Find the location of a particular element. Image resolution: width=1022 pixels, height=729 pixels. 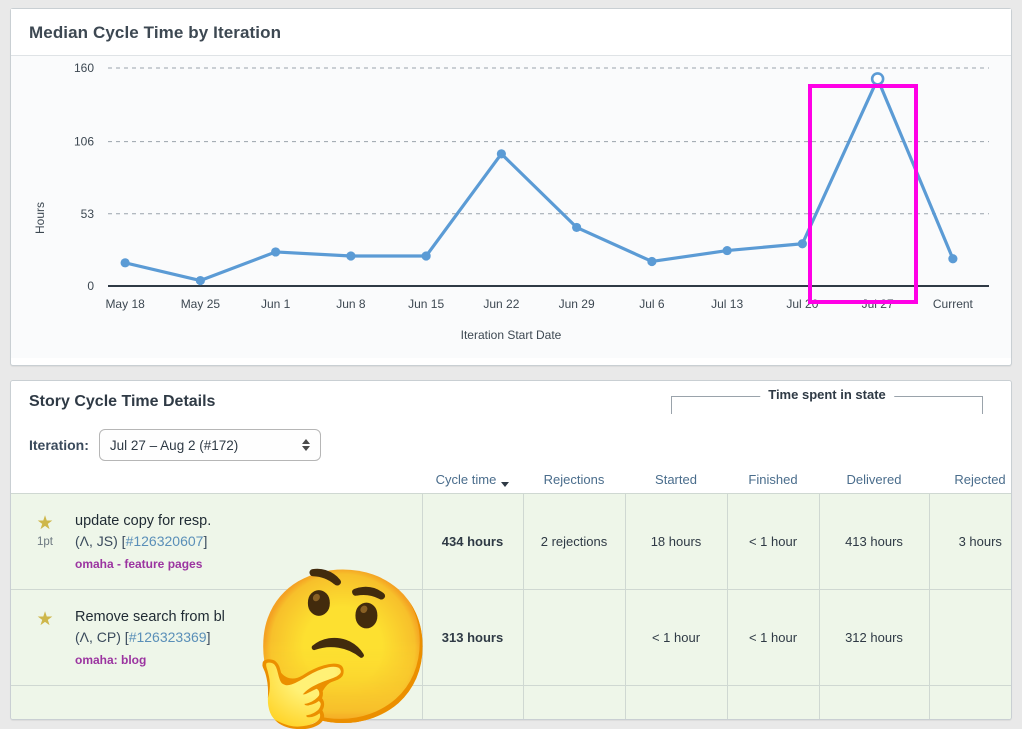

column-header-label: Started is located at coordinates (676, 479).